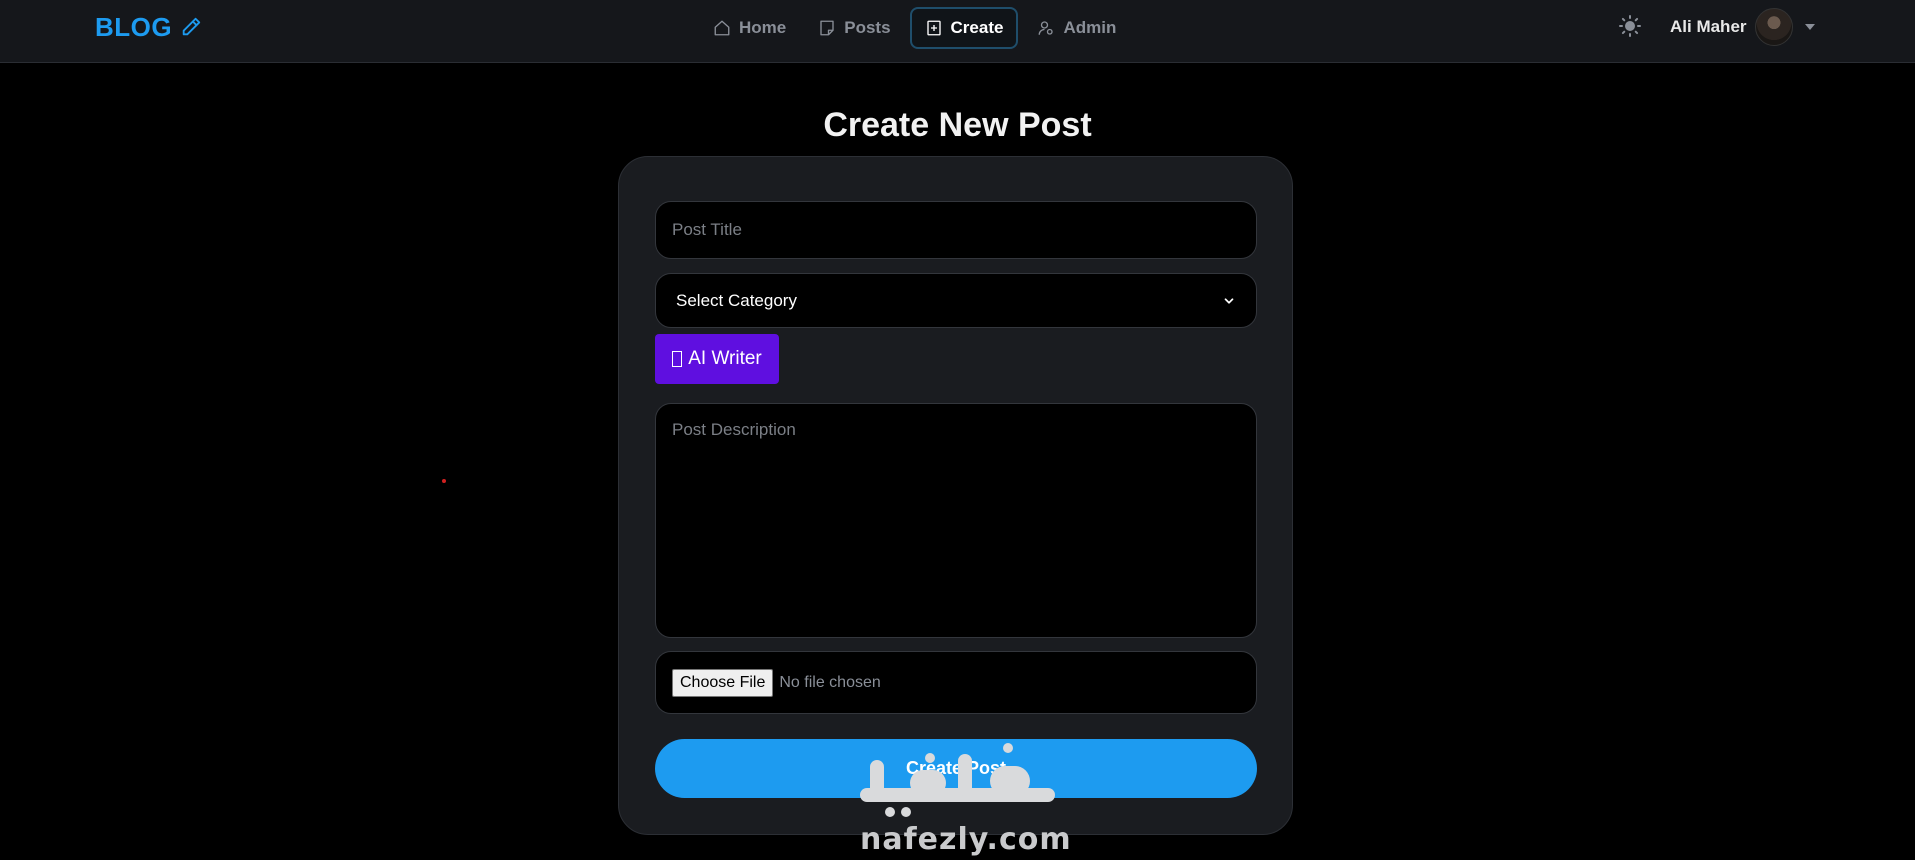  I want to click on nav-item-label: Create, so click(977, 27).